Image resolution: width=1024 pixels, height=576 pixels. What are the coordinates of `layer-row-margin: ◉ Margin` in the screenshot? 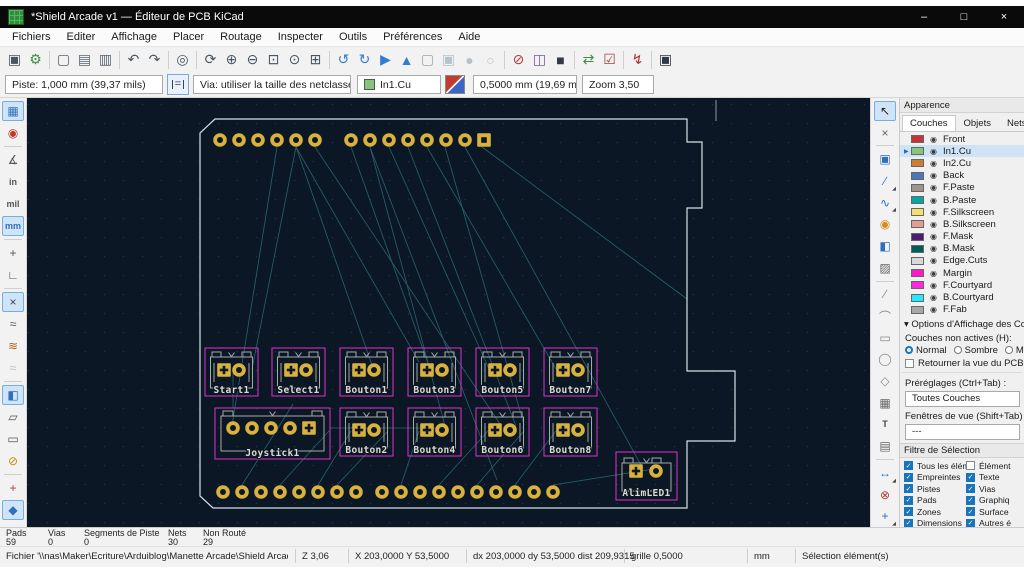 It's located at (962, 273).